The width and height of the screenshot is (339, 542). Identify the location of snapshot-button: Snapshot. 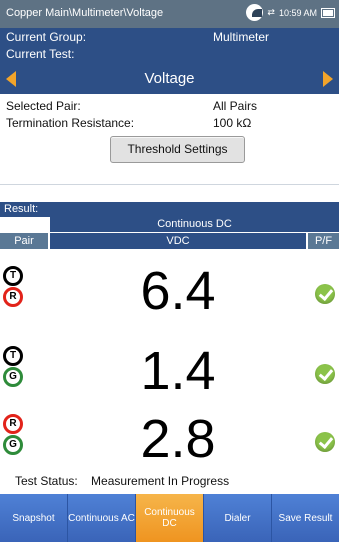
(34, 518).